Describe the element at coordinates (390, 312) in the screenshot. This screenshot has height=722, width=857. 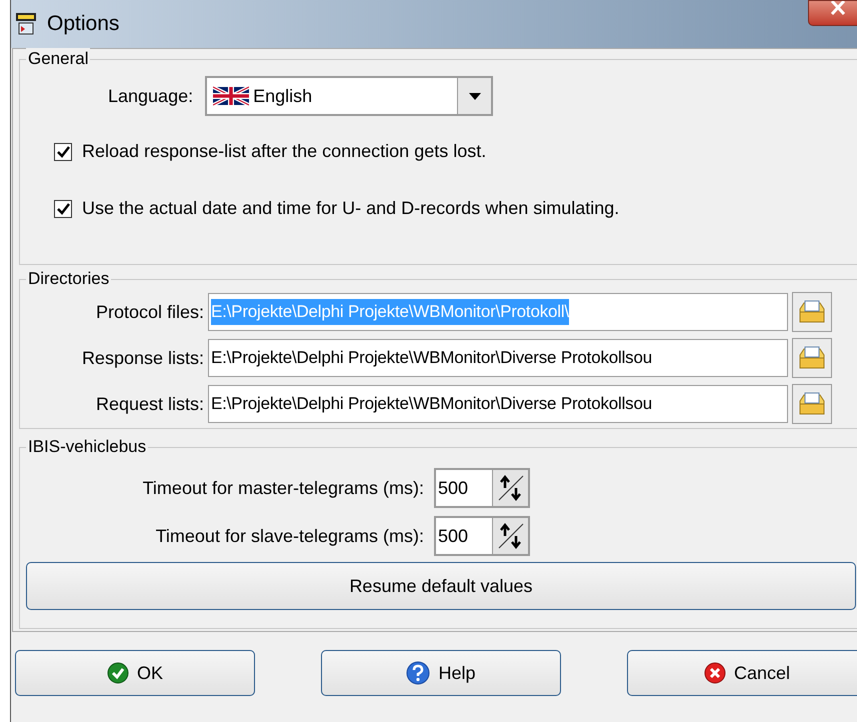
I see `path-text: E:\Projekte\Delphi Projekte\WBMonitor\Protokoll\` at that location.